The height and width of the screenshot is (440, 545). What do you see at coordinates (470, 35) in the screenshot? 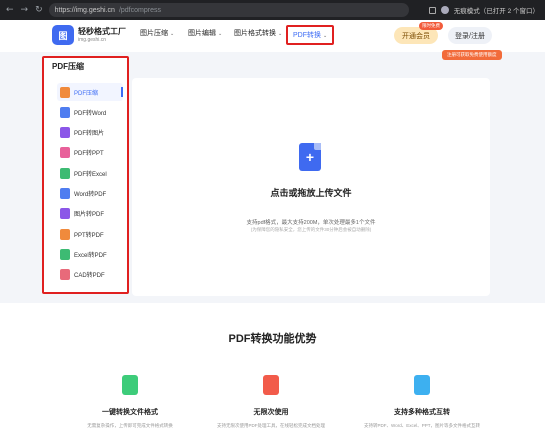
I see `login-button: 登录/注册` at bounding box center [470, 35].